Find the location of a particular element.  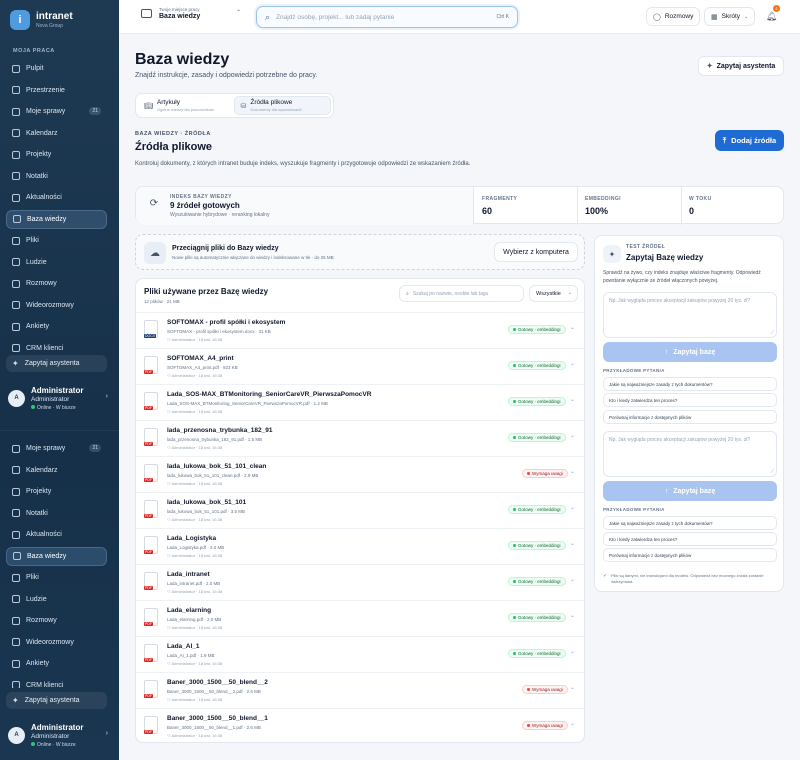

online-dot is located at coordinates (33, 406).